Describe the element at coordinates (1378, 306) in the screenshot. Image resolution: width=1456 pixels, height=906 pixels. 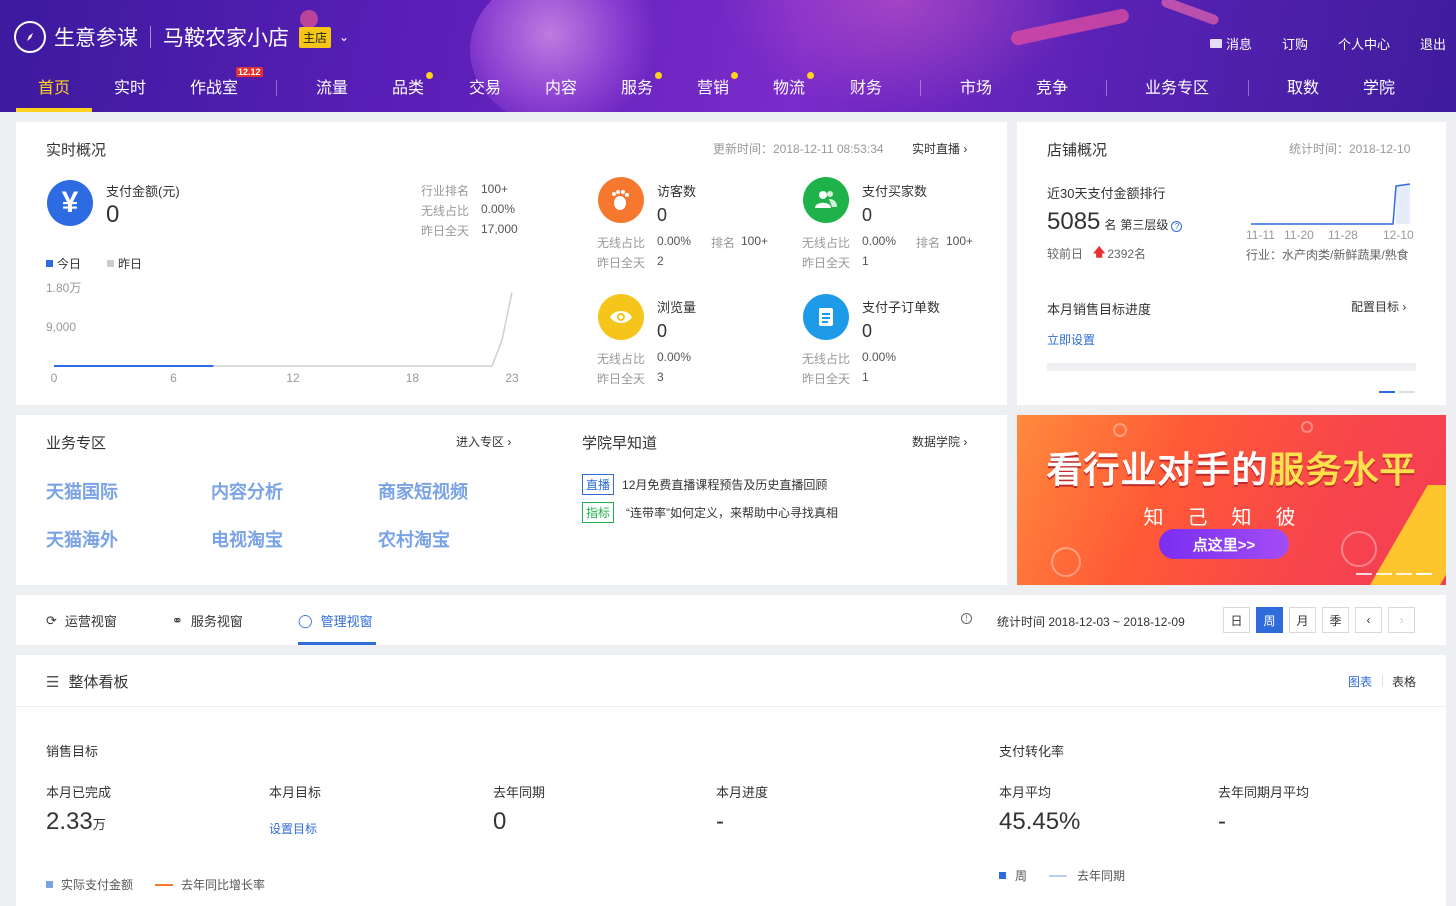
I see `config-target-link: 配置目标 ›` at that location.